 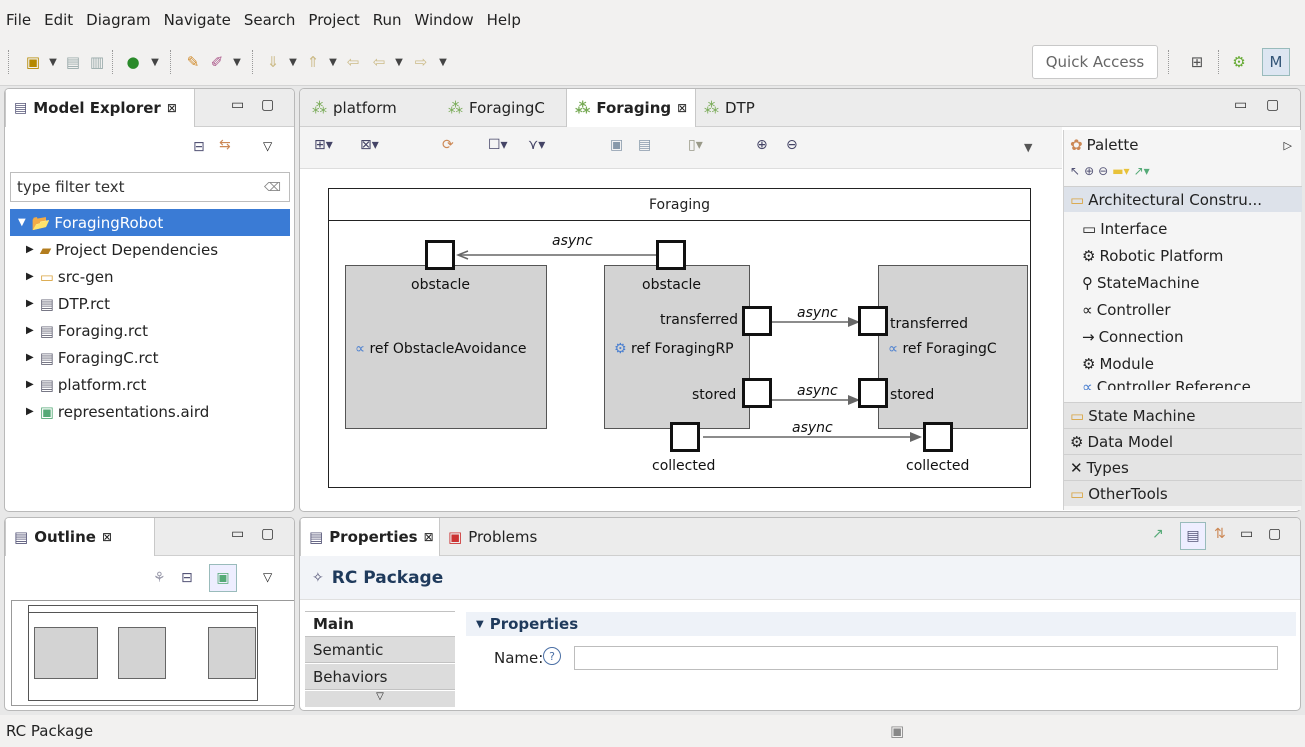 What do you see at coordinates (1126, 364) in the screenshot?
I see `palette-item-label: Module` at bounding box center [1126, 364].